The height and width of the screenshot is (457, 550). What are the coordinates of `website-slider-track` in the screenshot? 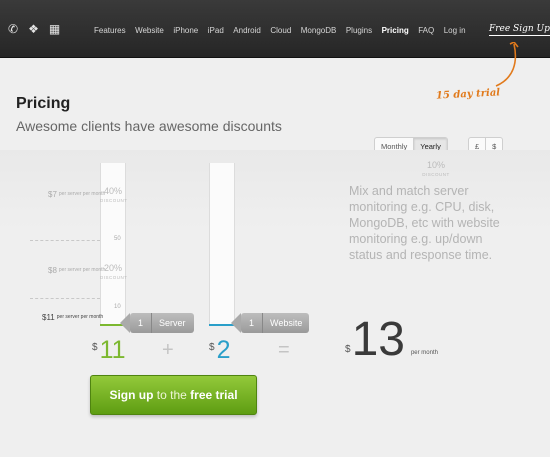 It's located at (222, 244).